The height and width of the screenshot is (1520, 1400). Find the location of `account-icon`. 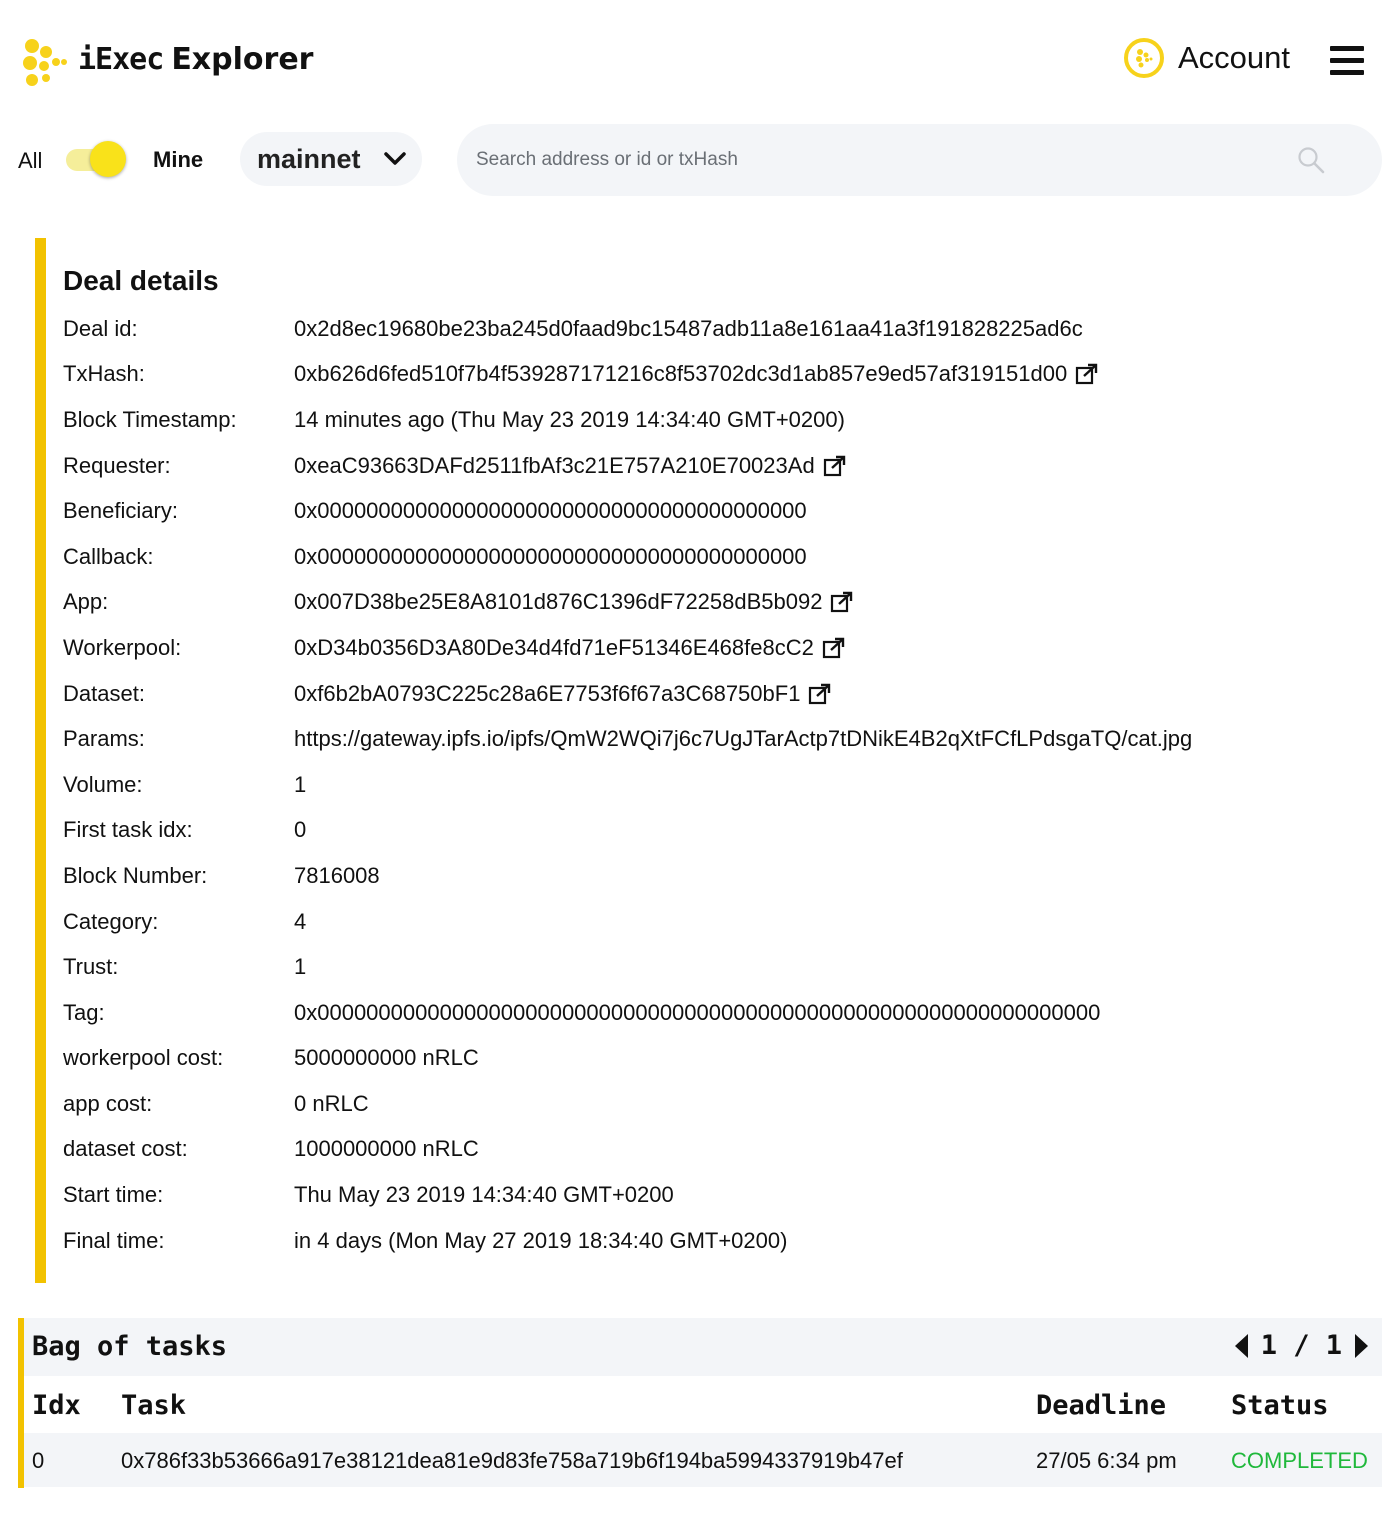

account-icon is located at coordinates (1144, 58).